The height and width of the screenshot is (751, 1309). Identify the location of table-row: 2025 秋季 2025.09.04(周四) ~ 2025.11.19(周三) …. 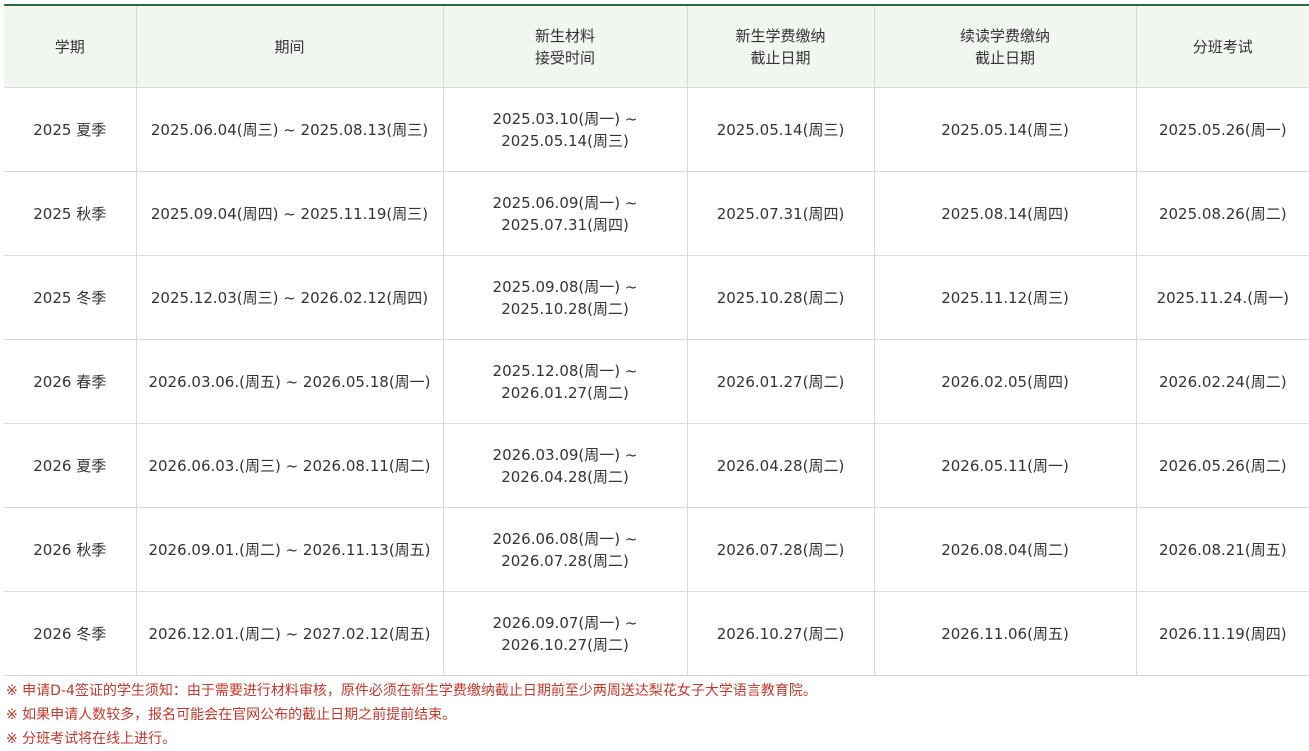
(656, 214).